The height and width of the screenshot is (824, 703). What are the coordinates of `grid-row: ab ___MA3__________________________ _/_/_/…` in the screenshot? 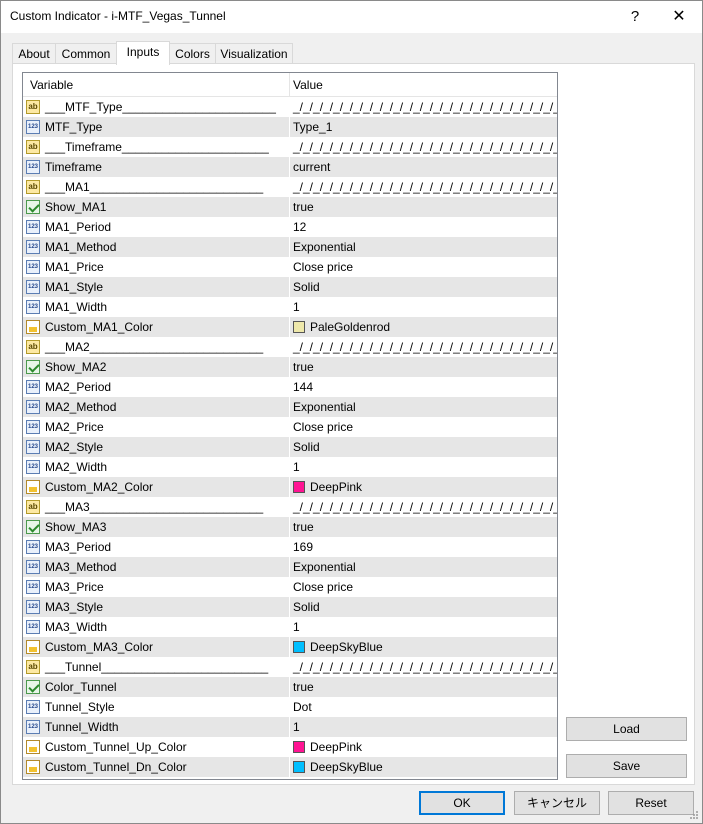 It's located at (290, 507).